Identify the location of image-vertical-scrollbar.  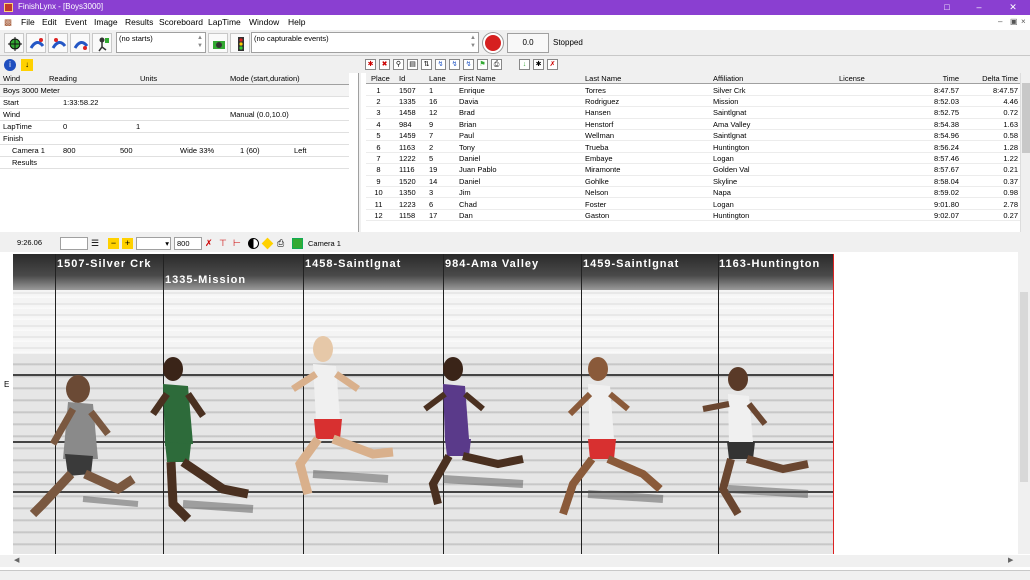
(1024, 403).